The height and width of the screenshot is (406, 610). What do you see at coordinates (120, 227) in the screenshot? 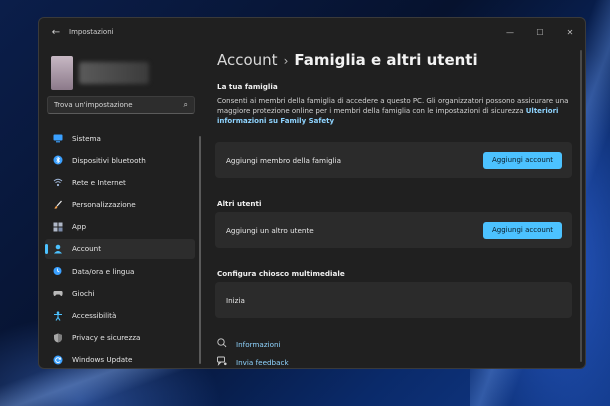
I see `sidebar-item-app: App` at bounding box center [120, 227].